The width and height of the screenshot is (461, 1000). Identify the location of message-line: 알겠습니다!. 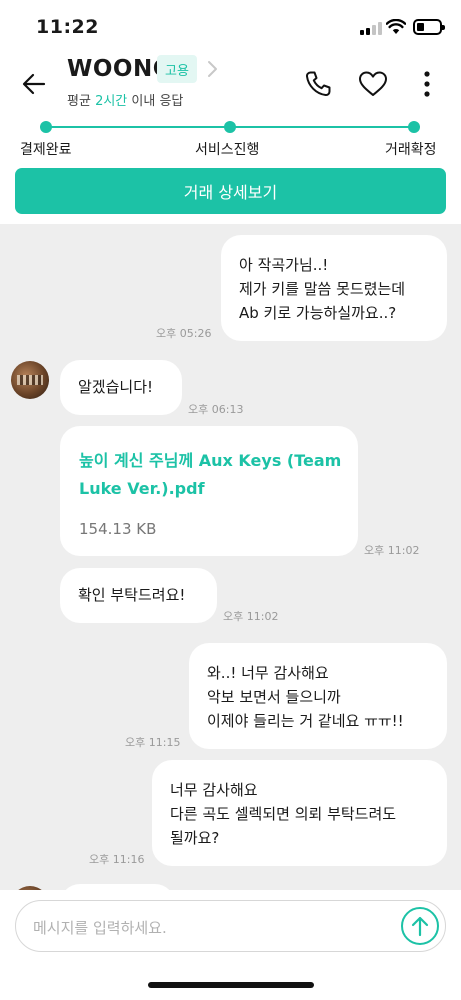
(116, 387).